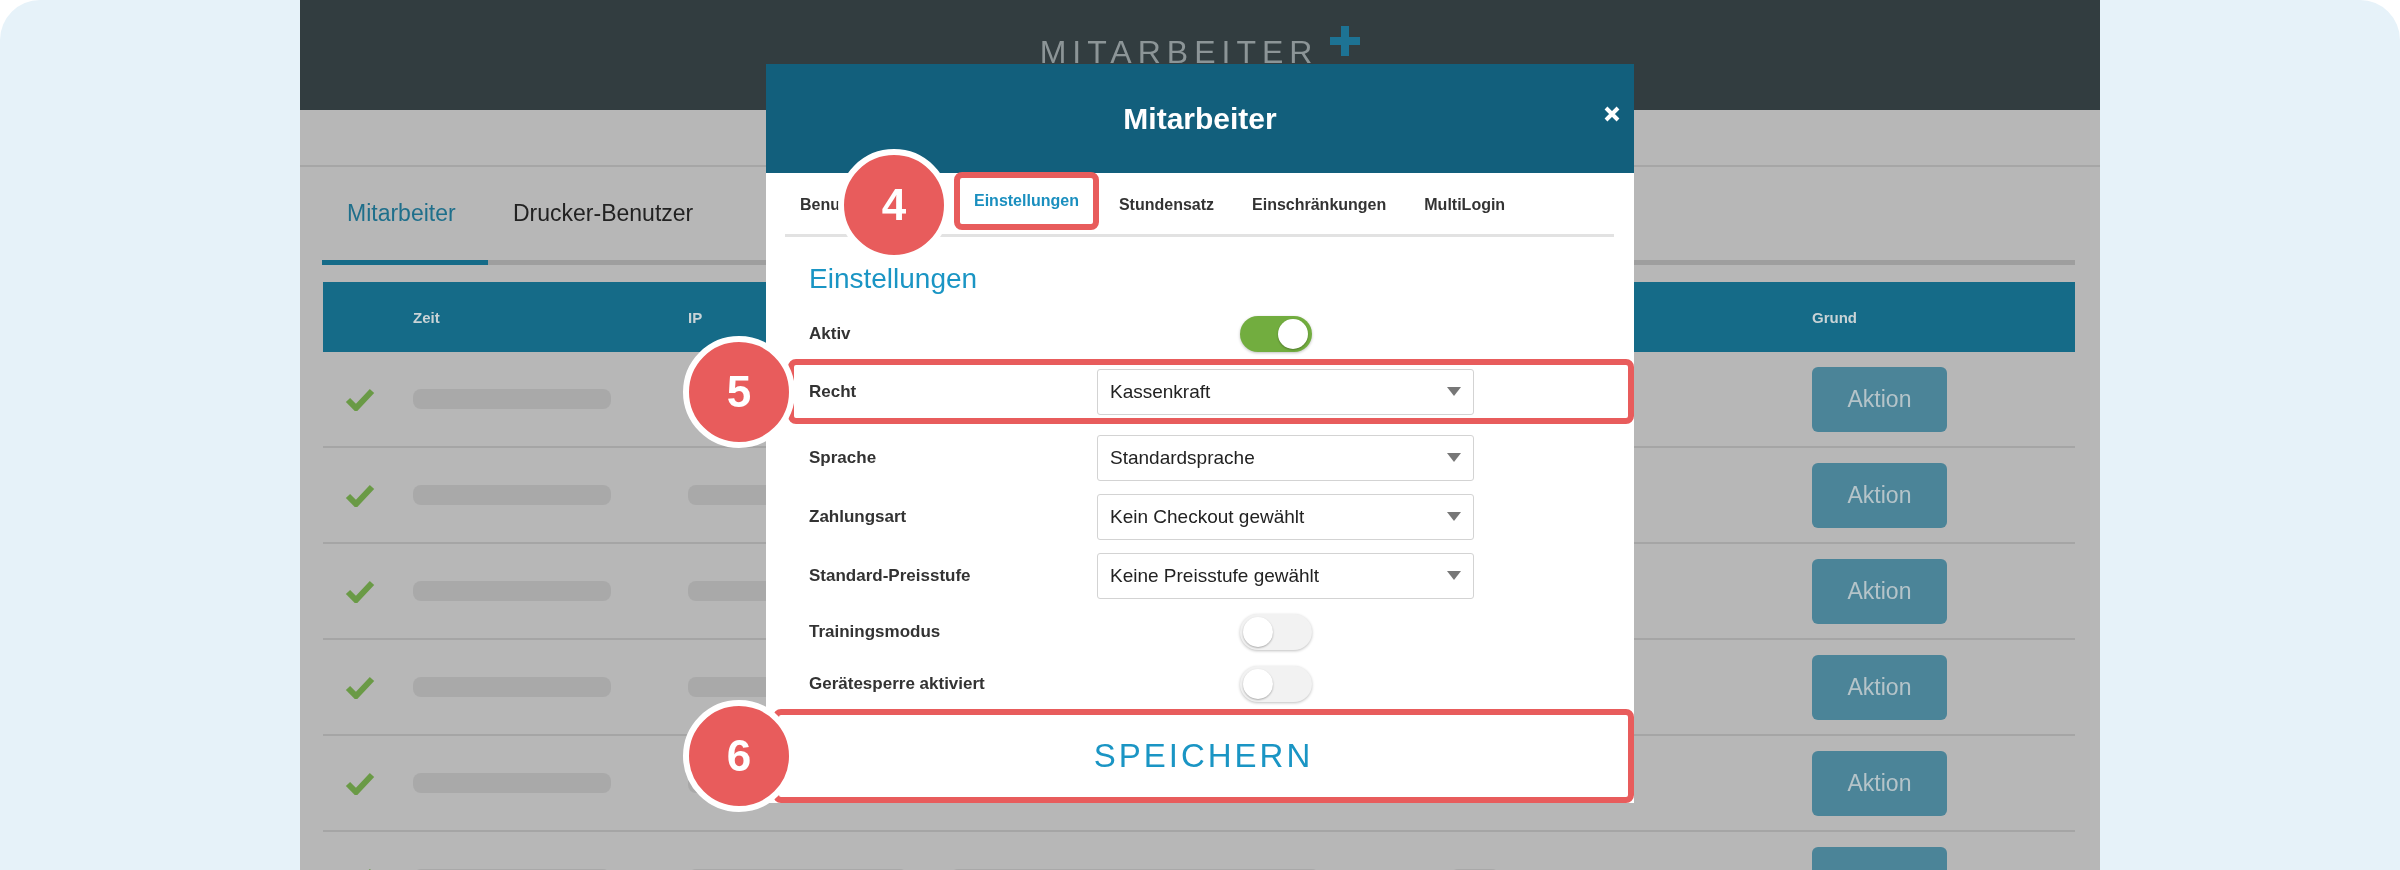  I want to click on dialog-tab: MultiLogin, so click(1465, 205).